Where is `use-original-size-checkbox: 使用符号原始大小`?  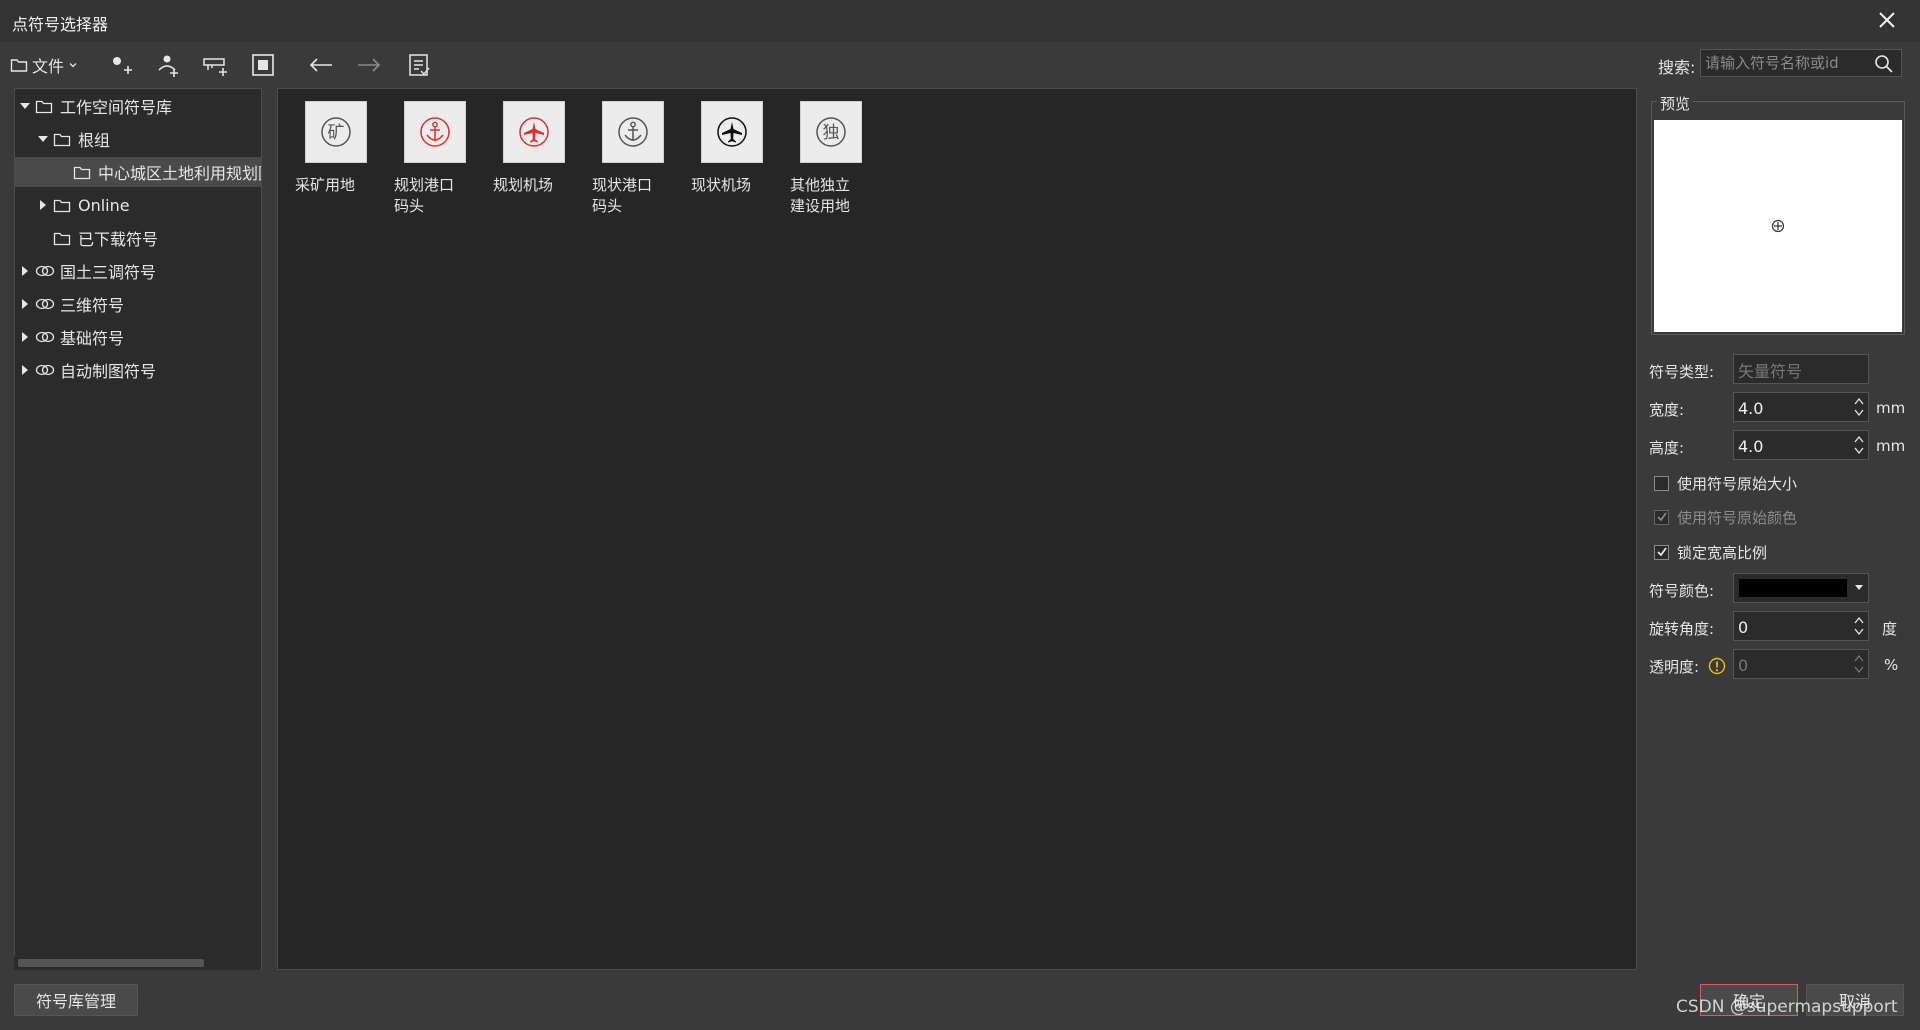
use-original-size-checkbox: 使用符号原始大小 is located at coordinates (1725, 483).